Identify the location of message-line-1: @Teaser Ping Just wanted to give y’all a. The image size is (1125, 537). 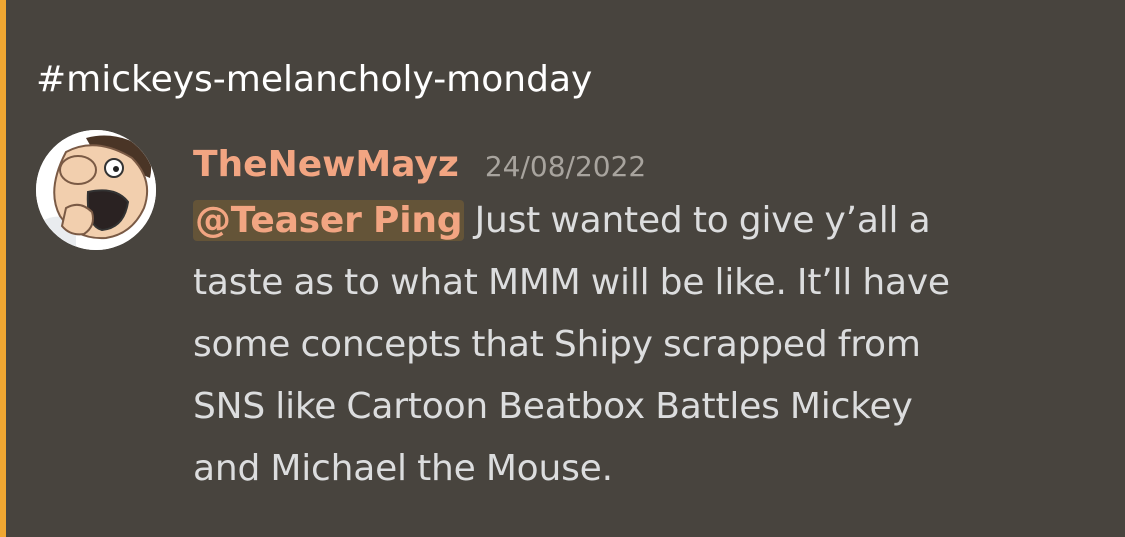
(643, 221).